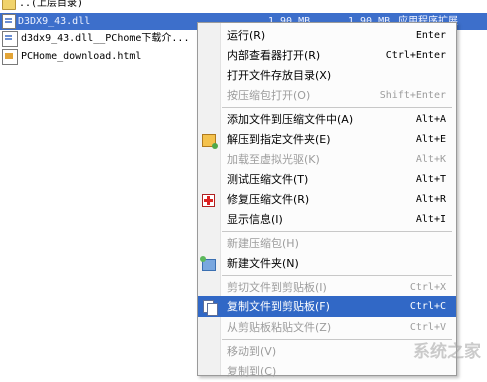  Describe the element at coordinates (278, 306) in the screenshot. I see `menu-item-label: 复制文件到剪贴板(F)` at that location.